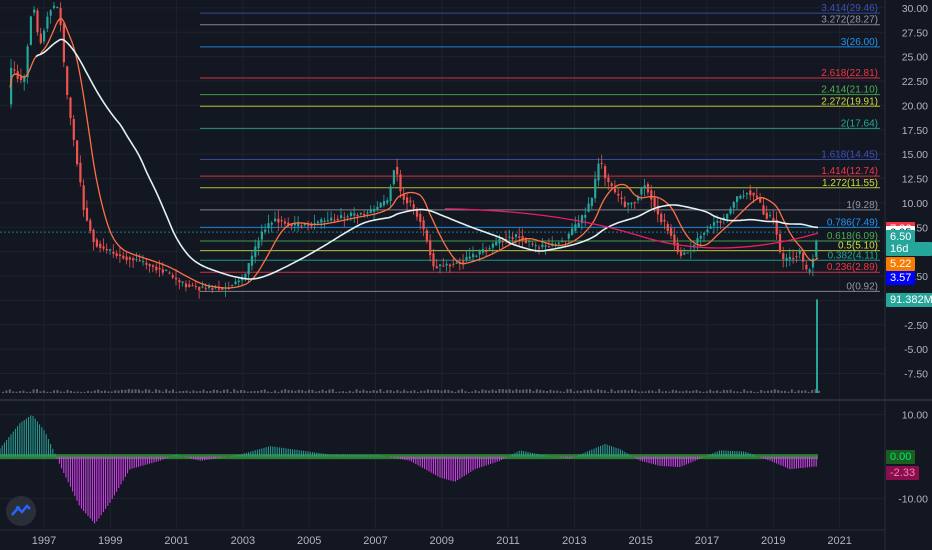  What do you see at coordinates (309, 541) in the screenshot?
I see `time-tick-label: 2005` at bounding box center [309, 541].